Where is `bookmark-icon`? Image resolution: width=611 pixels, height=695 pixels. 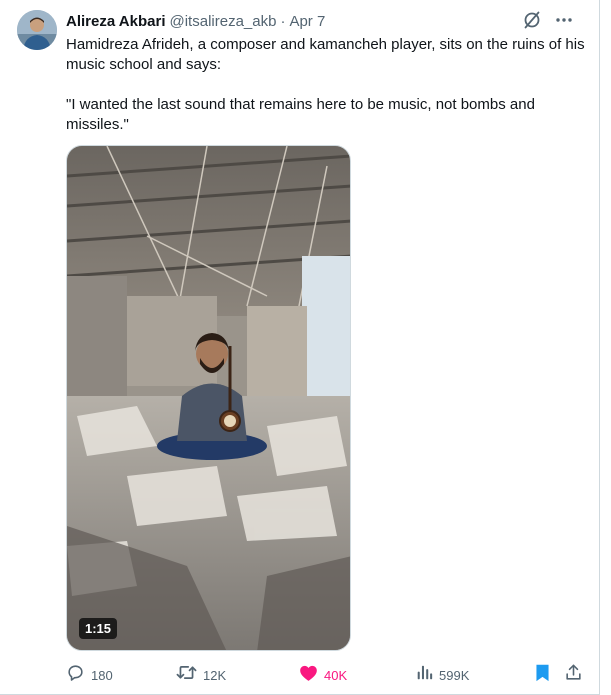 bookmark-icon is located at coordinates (542, 675).